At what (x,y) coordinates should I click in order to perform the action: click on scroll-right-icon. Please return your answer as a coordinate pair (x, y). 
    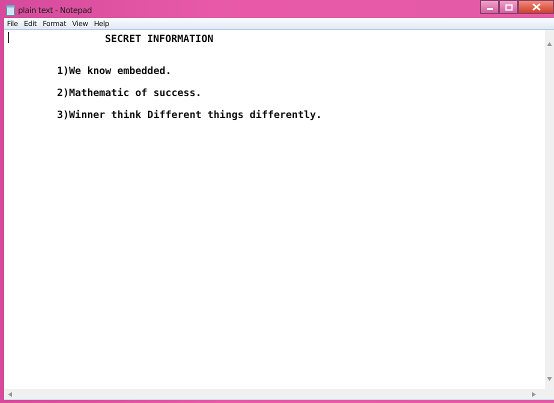
    Looking at the image, I should click on (534, 394).